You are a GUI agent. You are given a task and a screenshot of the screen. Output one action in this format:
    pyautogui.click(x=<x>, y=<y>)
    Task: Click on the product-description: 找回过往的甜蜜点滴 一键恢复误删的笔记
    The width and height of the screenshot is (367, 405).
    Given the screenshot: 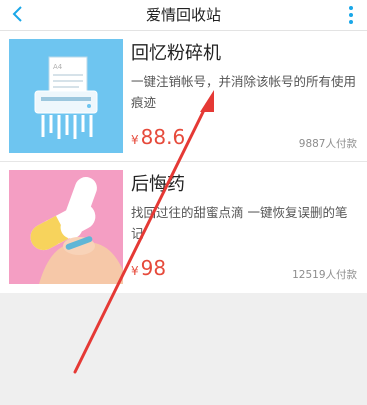 What is the action you would take?
    pyautogui.click(x=239, y=223)
    